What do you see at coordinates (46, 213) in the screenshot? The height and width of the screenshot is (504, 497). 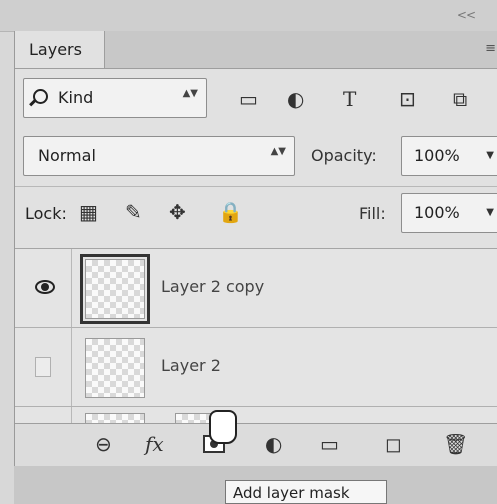 I see `lock-label: Lock:` at bounding box center [46, 213].